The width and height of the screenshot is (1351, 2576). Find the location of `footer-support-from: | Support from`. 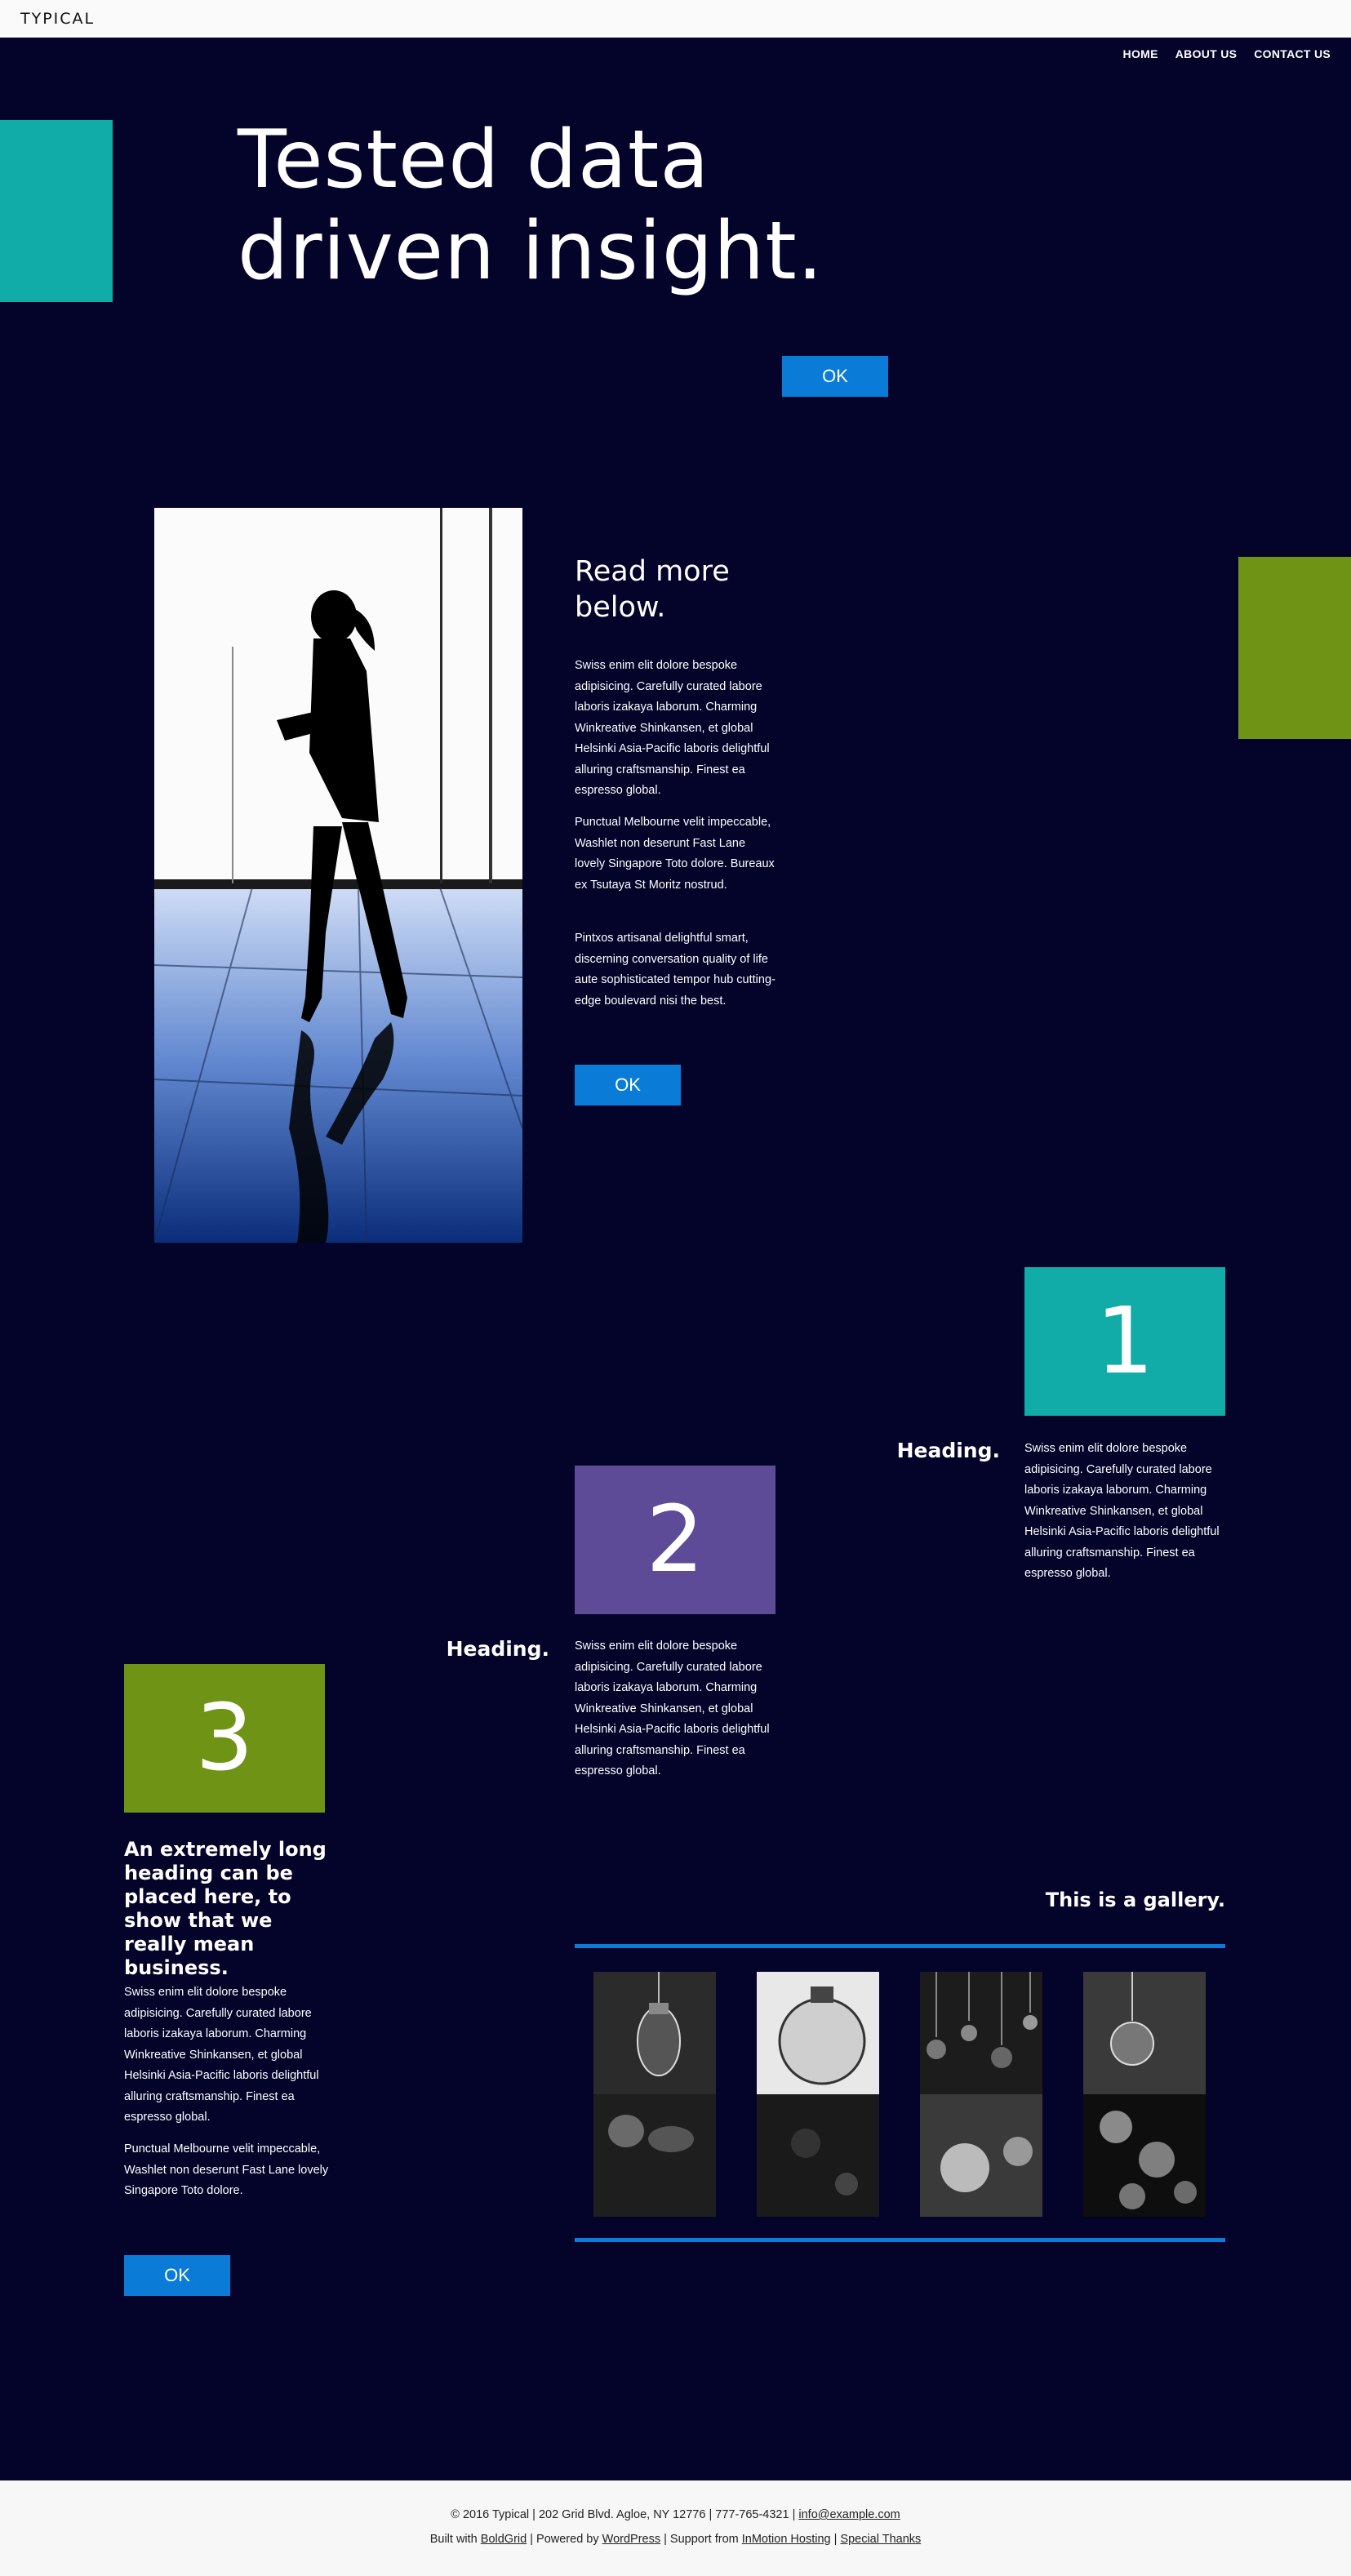

footer-support-from: | Support from is located at coordinates (701, 2539).